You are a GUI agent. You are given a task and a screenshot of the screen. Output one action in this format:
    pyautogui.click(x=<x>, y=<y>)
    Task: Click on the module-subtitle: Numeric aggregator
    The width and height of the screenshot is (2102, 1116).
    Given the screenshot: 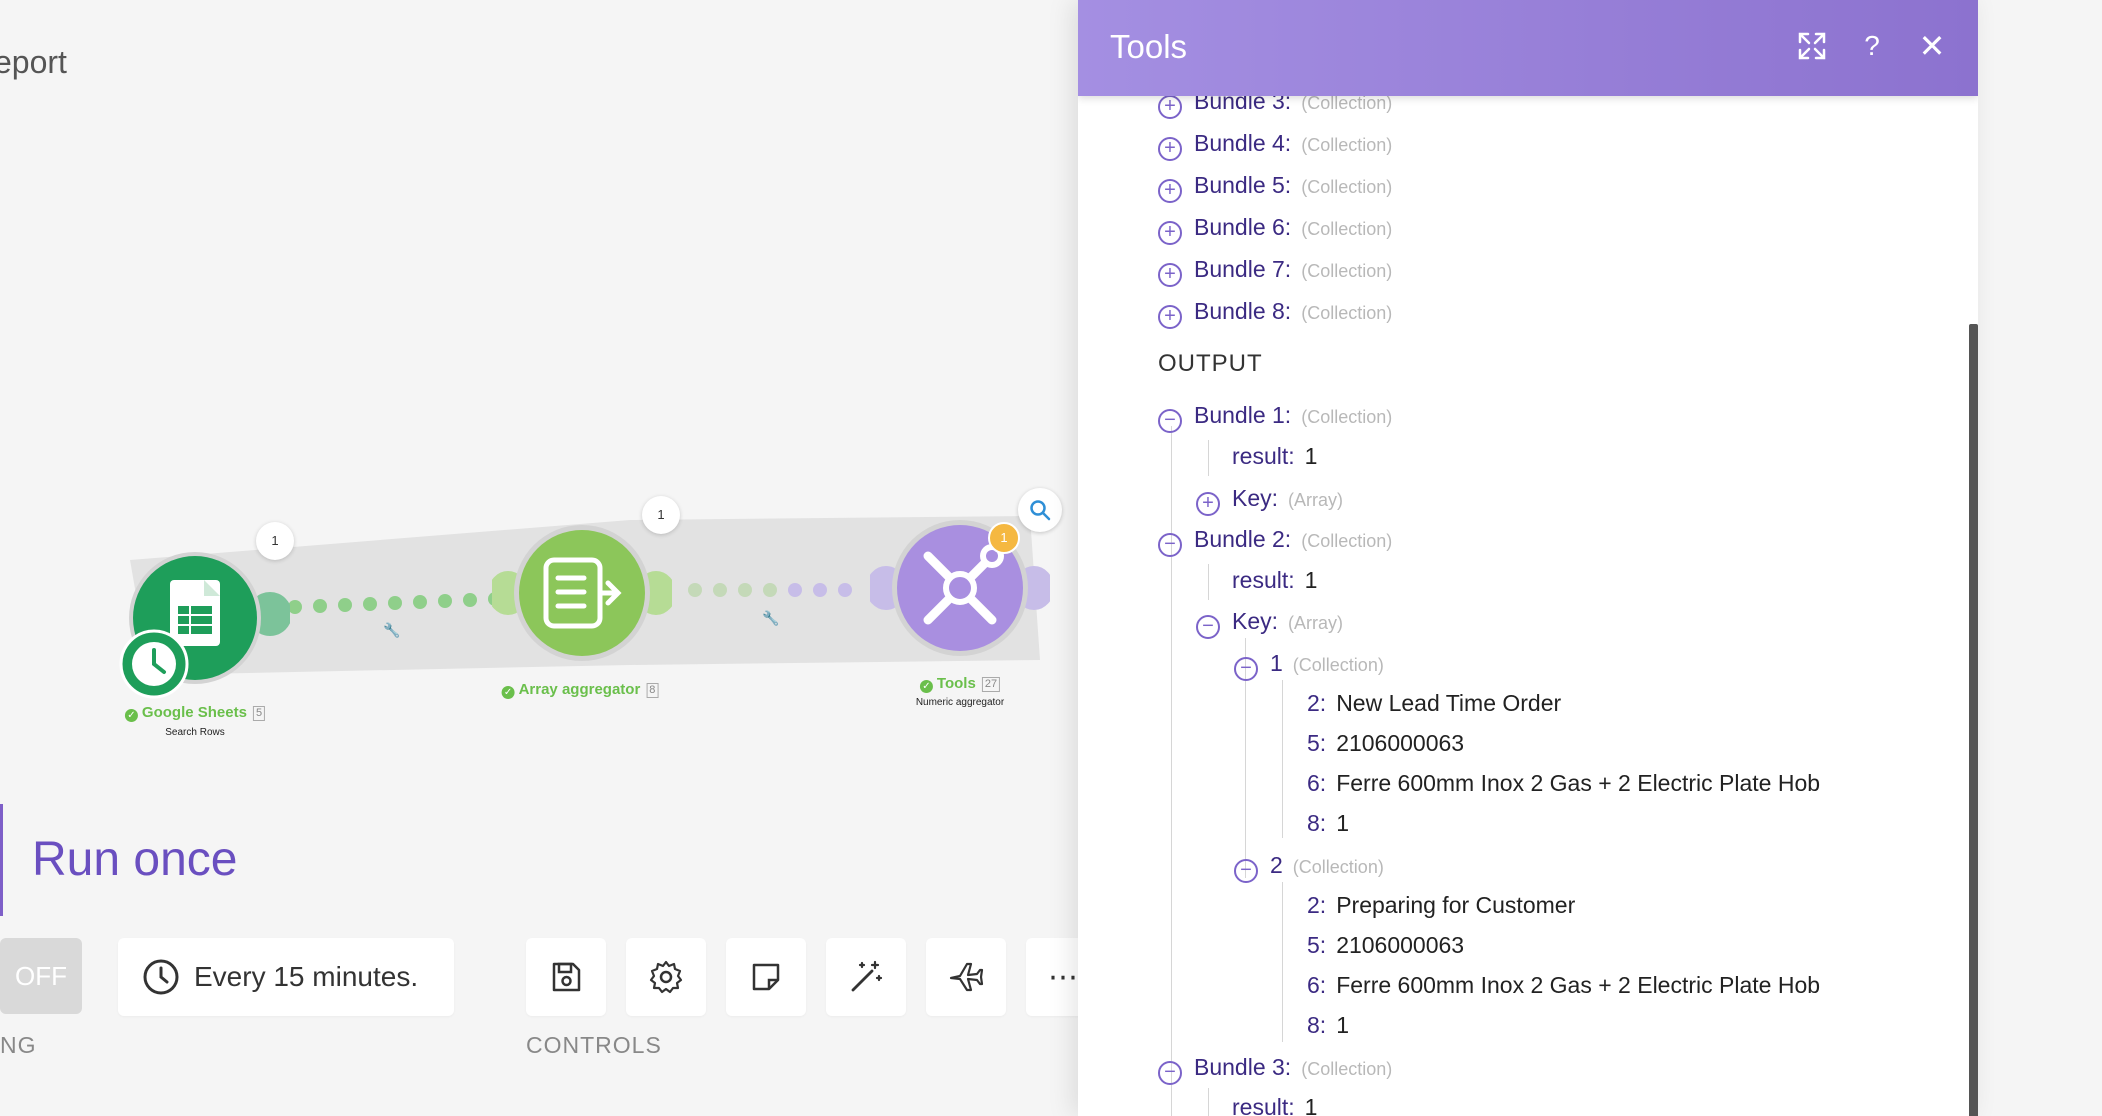 What is the action you would take?
    pyautogui.click(x=960, y=702)
    